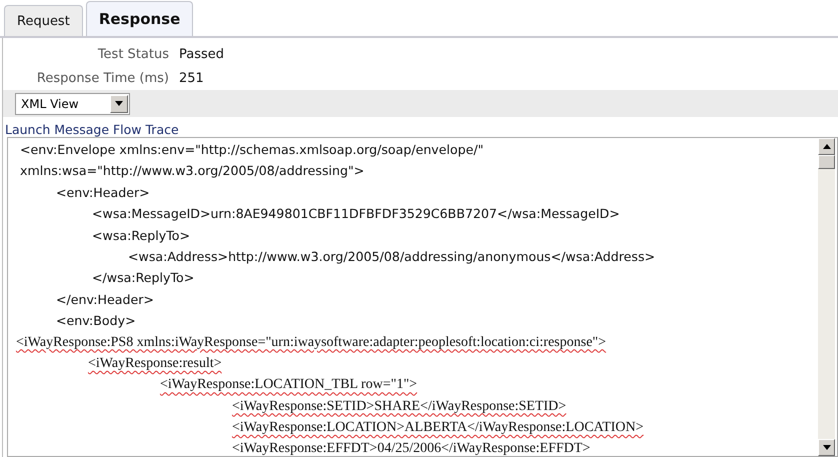 The height and width of the screenshot is (457, 838). What do you see at coordinates (96, 321) in the screenshot?
I see `xml-line: <env:Body>` at bounding box center [96, 321].